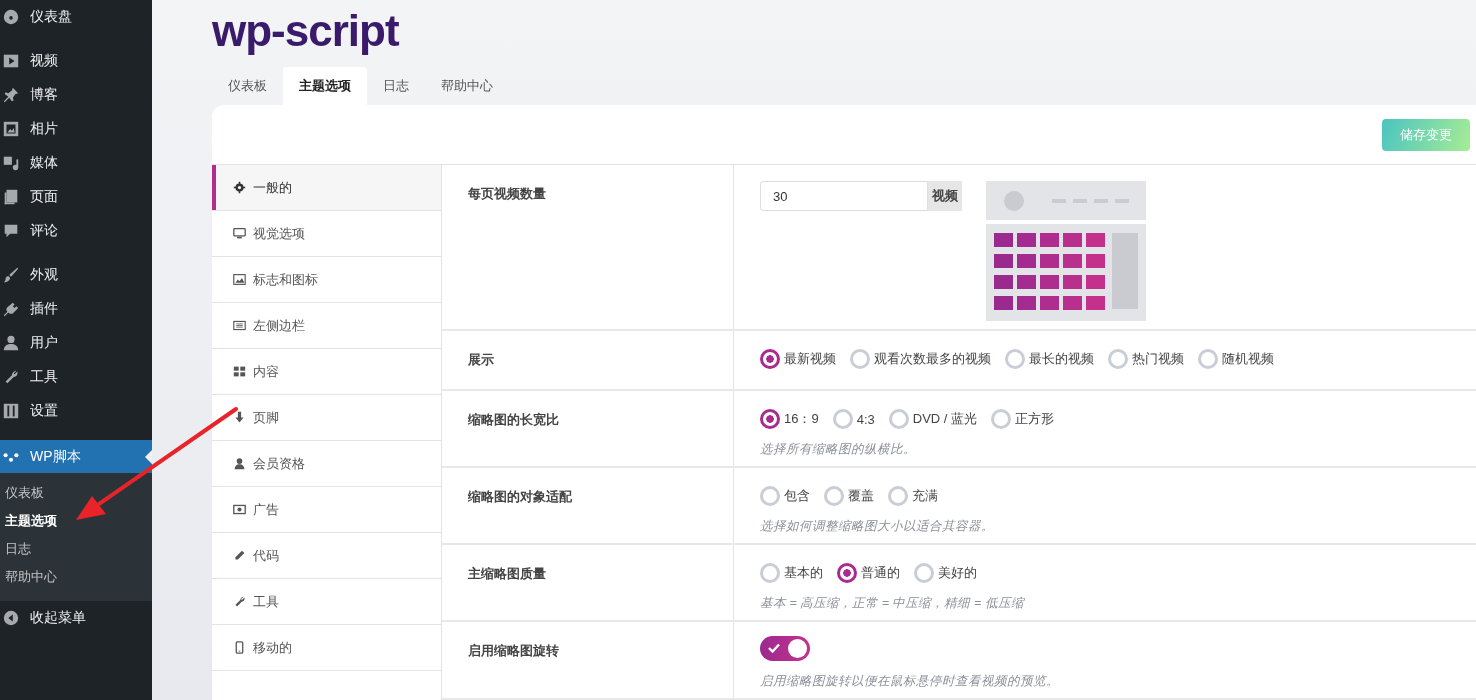 The image size is (1476, 700). What do you see at coordinates (467, 86) in the screenshot?
I see `tab: 帮助中心` at bounding box center [467, 86].